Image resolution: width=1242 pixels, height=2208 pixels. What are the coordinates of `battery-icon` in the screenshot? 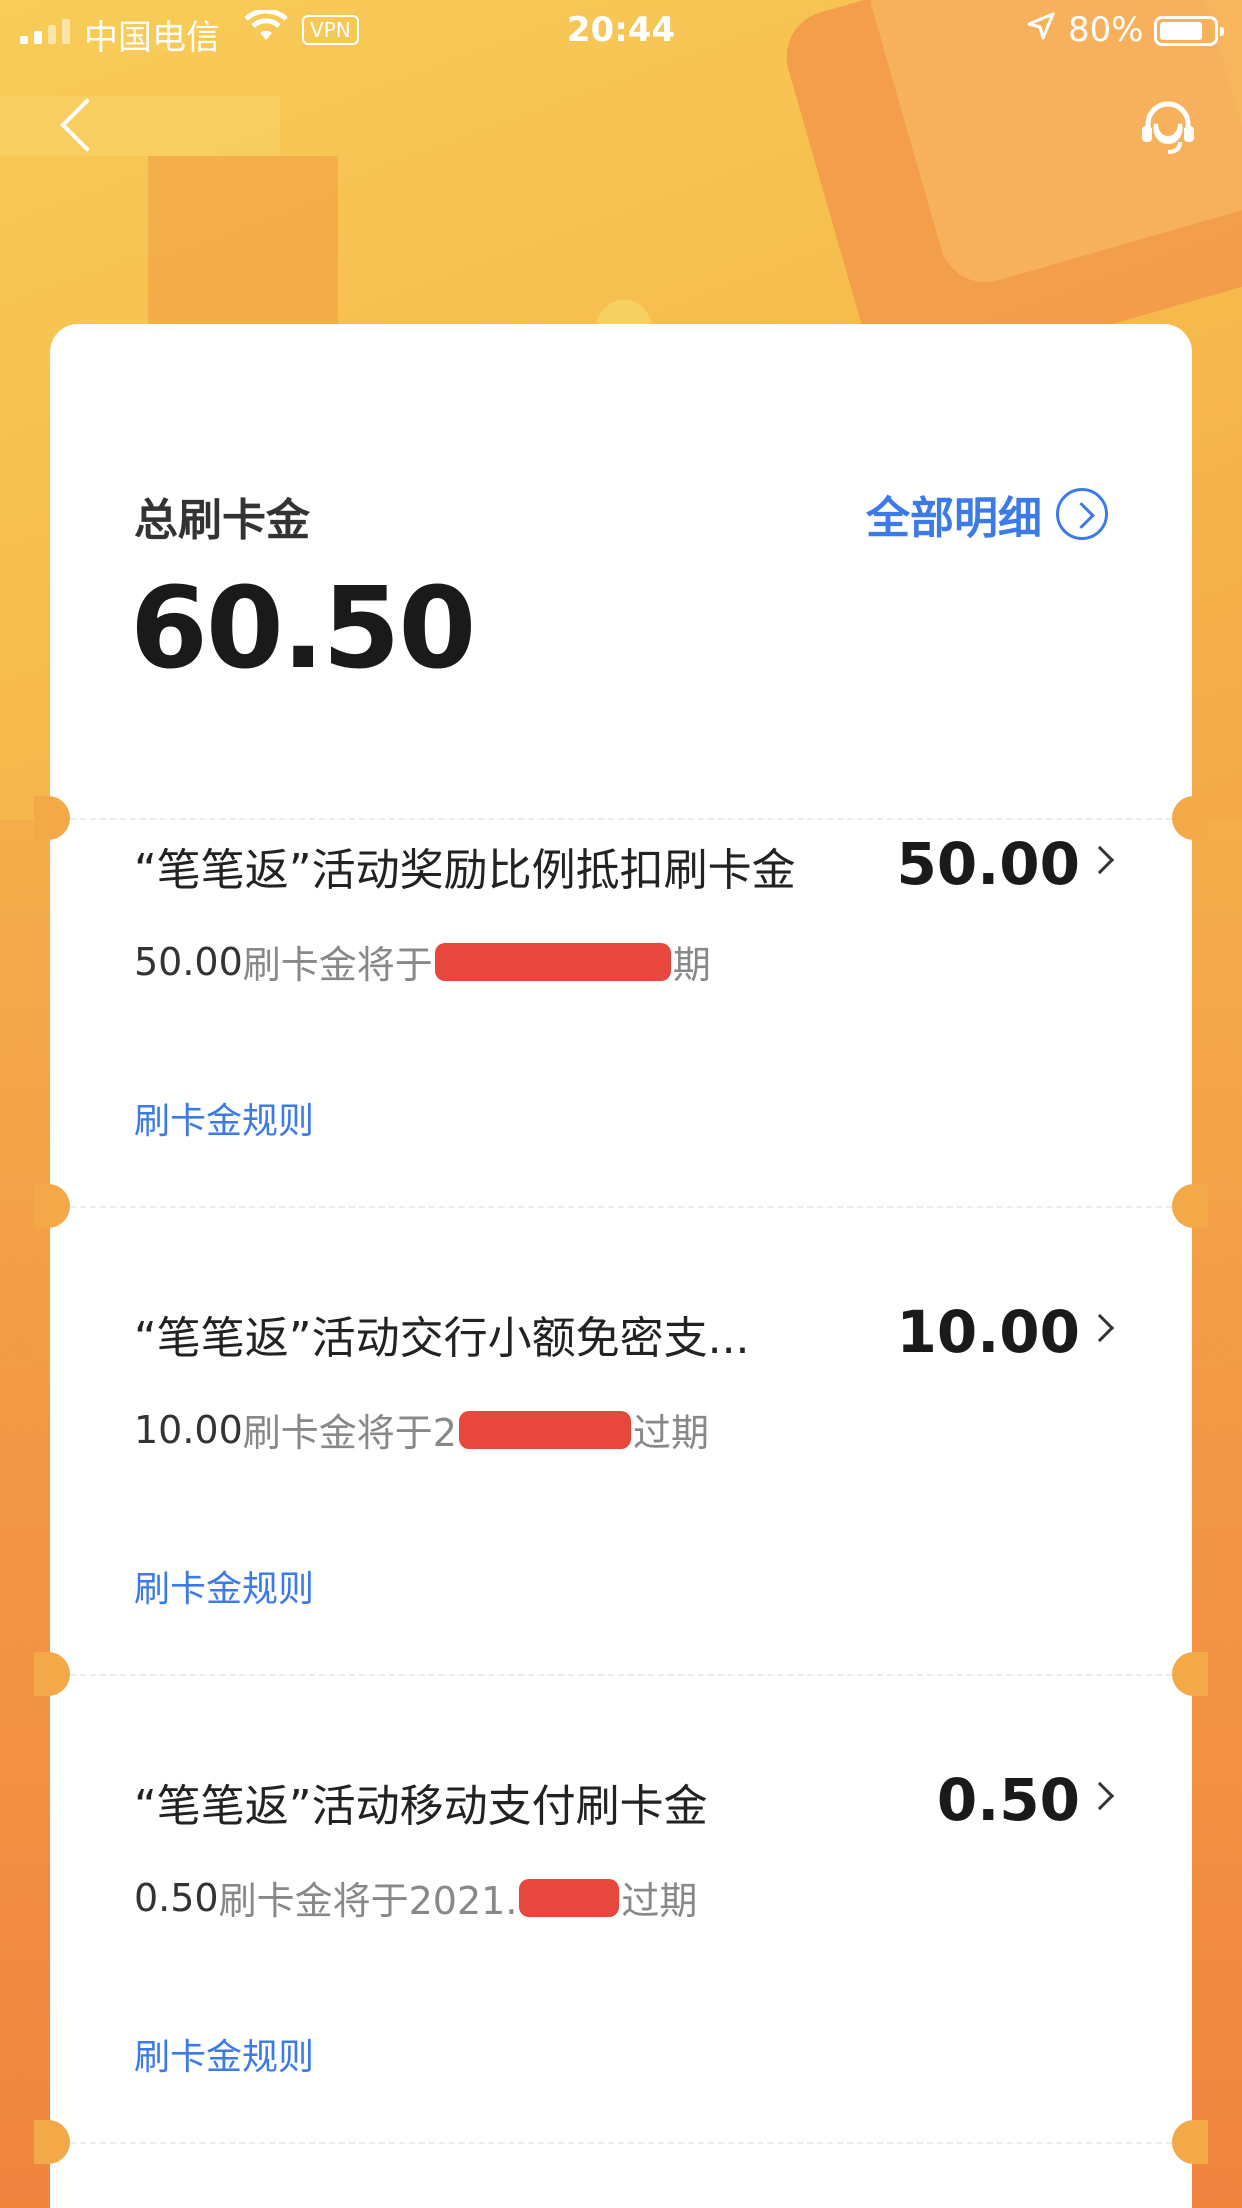 It's located at (1189, 31).